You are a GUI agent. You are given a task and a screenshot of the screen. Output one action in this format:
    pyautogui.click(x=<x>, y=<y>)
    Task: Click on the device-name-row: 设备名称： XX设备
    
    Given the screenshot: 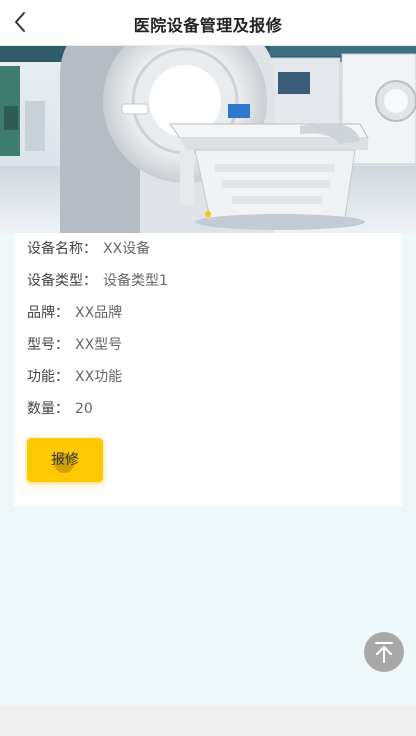 What is the action you would take?
    pyautogui.click(x=88, y=249)
    